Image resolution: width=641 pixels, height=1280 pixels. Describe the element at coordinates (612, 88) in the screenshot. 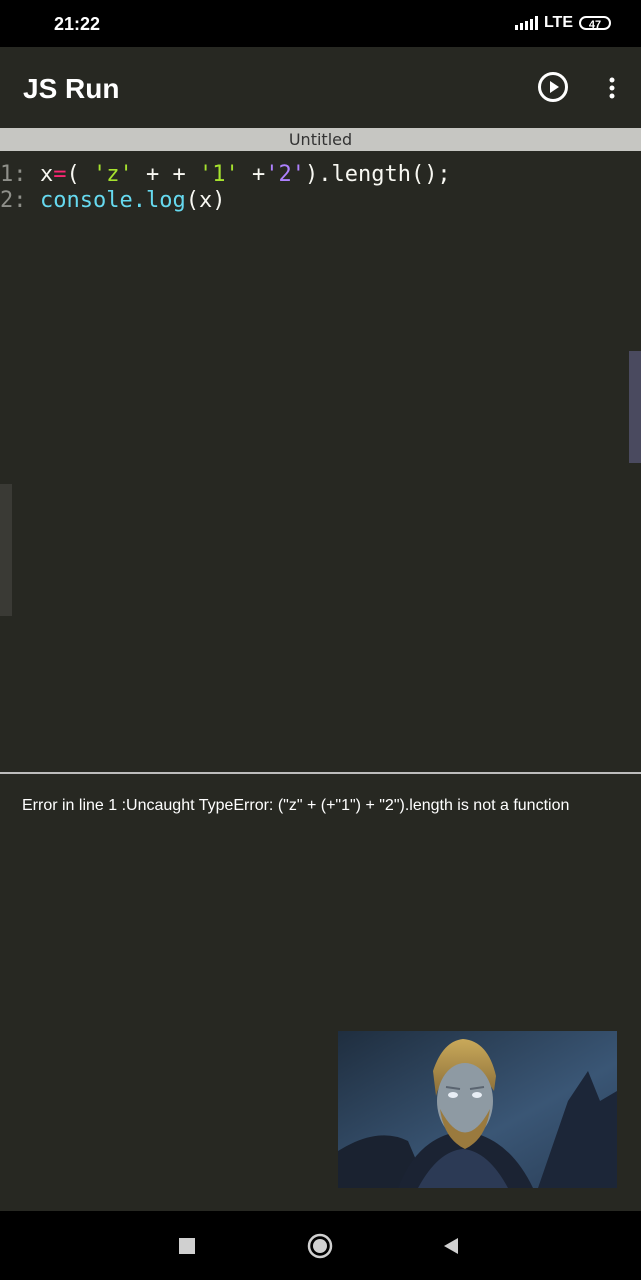

I see `more-vert-icon` at that location.